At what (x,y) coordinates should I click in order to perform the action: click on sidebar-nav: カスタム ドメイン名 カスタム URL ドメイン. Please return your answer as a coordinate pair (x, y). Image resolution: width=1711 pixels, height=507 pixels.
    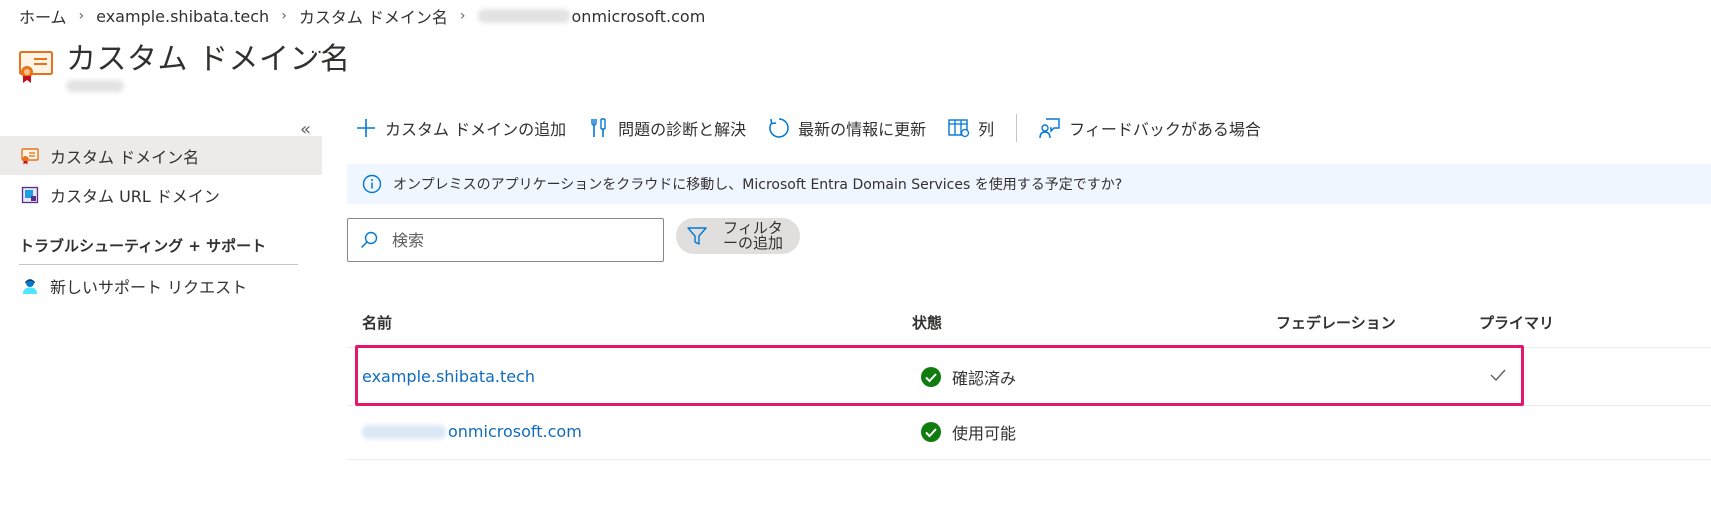
    Looking at the image, I should click on (161, 175).